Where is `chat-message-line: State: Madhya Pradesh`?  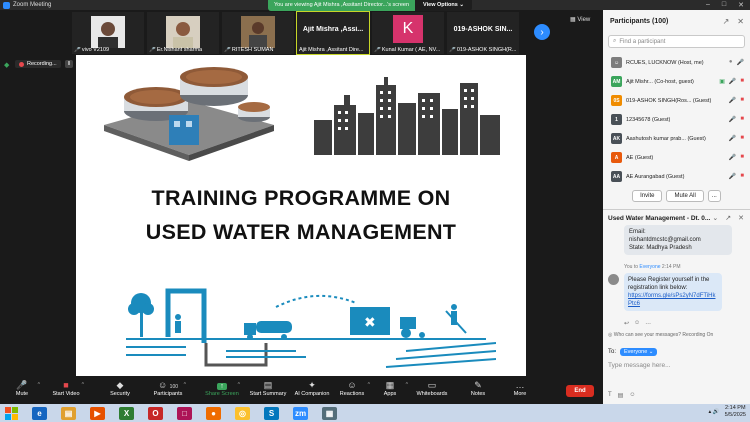
chat-message-line: State: Madhya Pradesh is located at coordinates (660, 248).